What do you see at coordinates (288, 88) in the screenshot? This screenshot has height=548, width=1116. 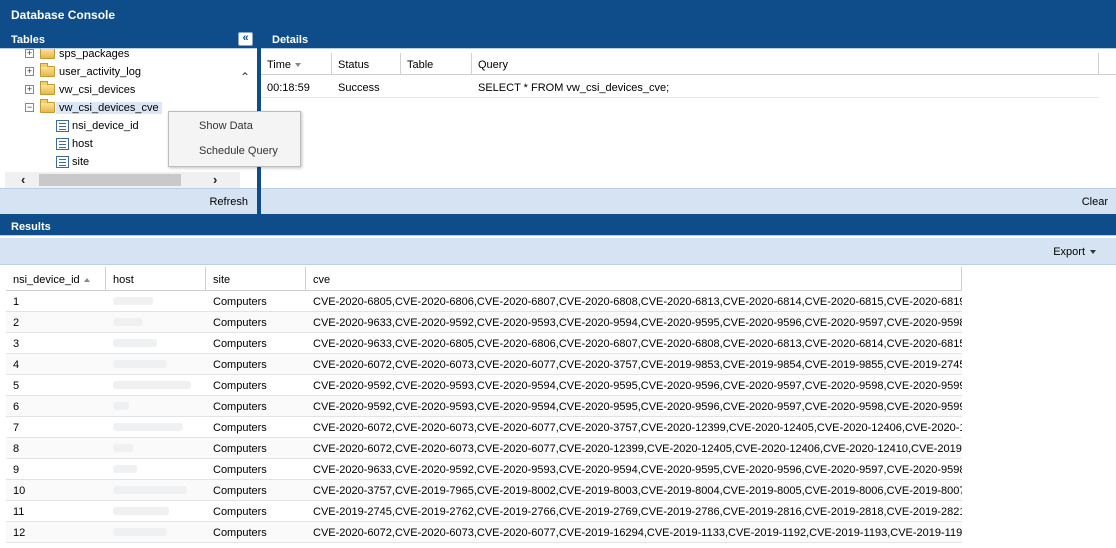 I see `detail-time: 00:18:59` at bounding box center [288, 88].